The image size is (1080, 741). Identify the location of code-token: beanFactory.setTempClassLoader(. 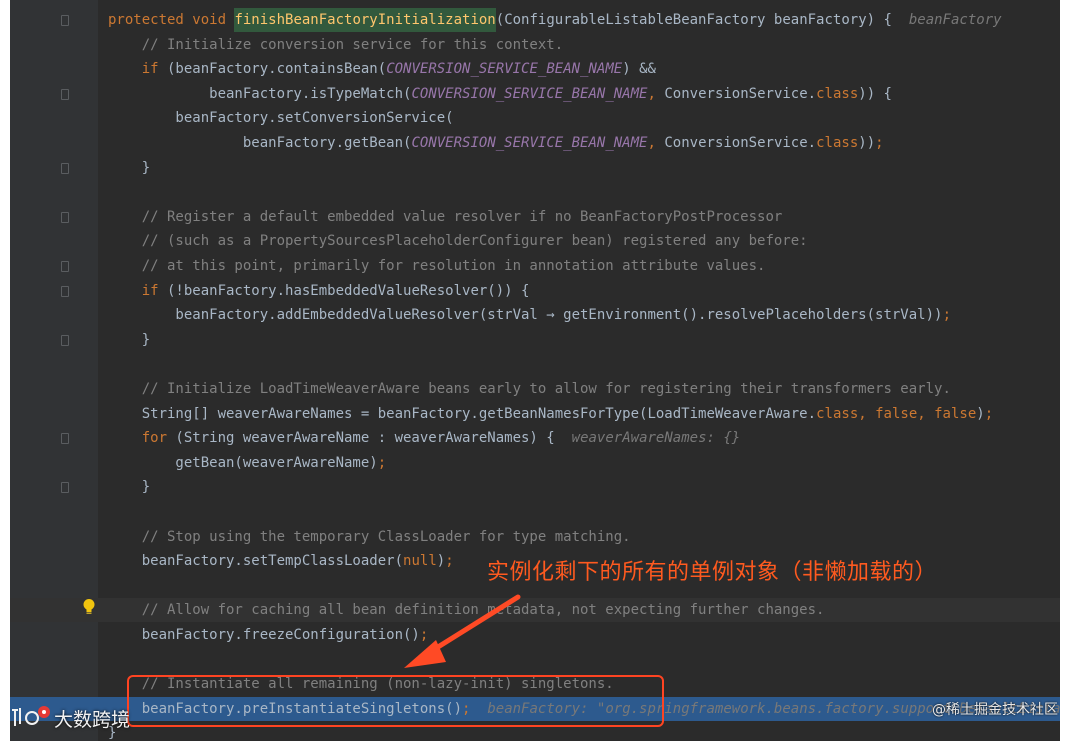
(256, 561).